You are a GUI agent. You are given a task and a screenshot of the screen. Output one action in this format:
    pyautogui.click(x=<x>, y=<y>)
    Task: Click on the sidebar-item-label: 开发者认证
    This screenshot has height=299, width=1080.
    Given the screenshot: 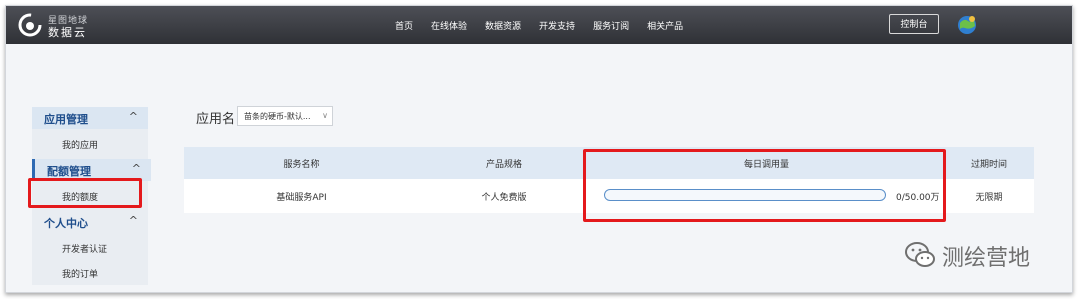 What is the action you would take?
    pyautogui.click(x=85, y=250)
    